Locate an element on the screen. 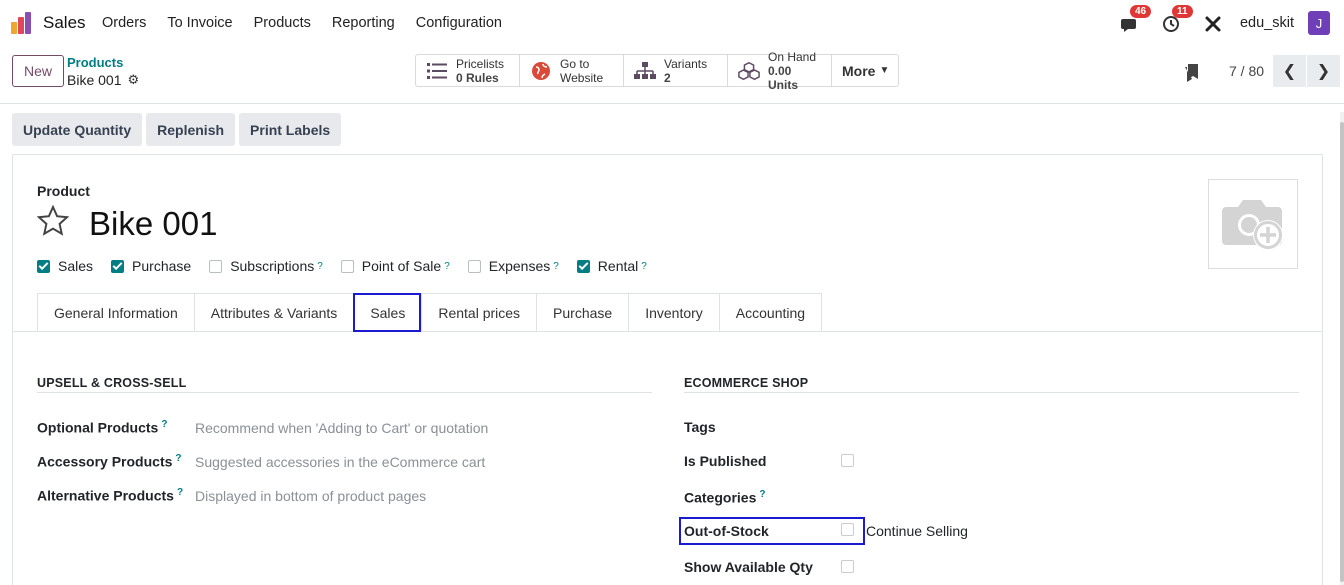 The image size is (1344, 585). menu-products: Products is located at coordinates (282, 23).